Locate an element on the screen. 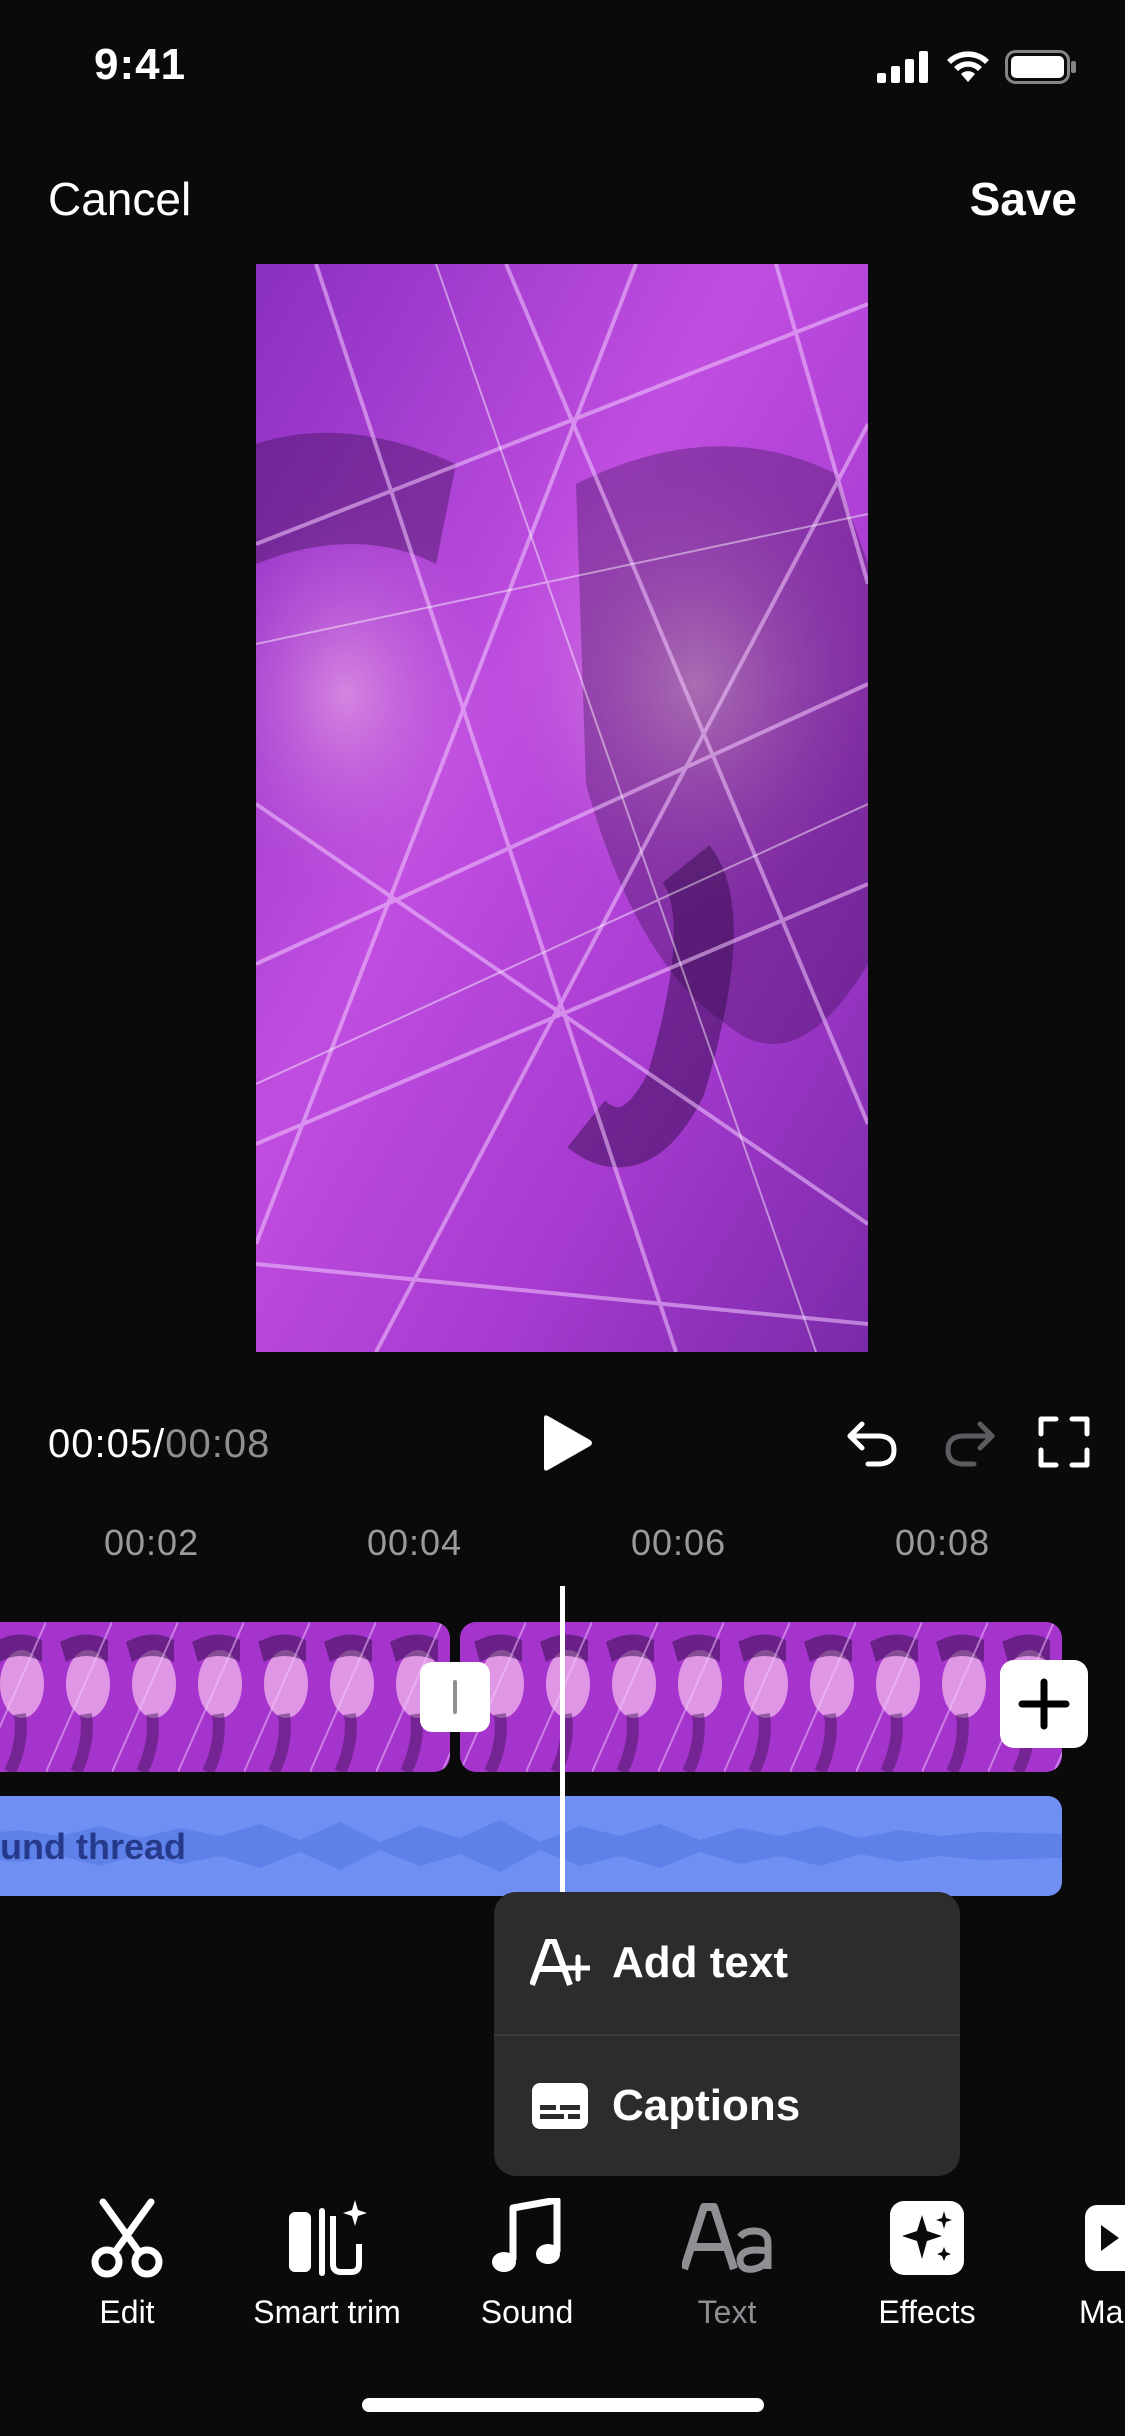 The height and width of the screenshot is (2436, 1125). plus-icon is located at coordinates (1044, 1704).